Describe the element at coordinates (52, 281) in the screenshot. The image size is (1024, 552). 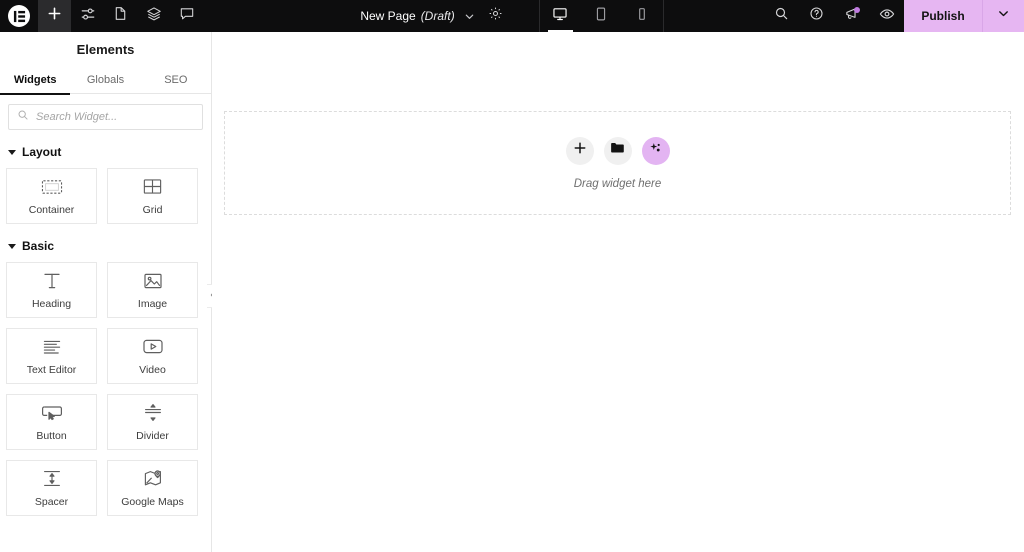
I see `heading-icon` at that location.